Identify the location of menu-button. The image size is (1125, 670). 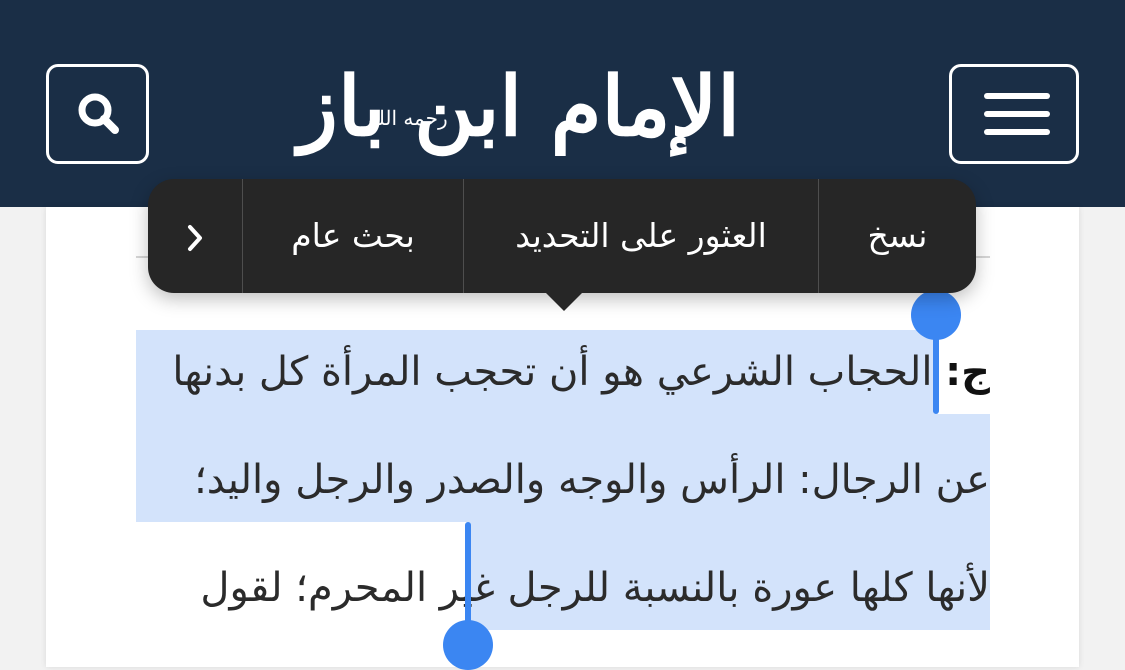
(1014, 114).